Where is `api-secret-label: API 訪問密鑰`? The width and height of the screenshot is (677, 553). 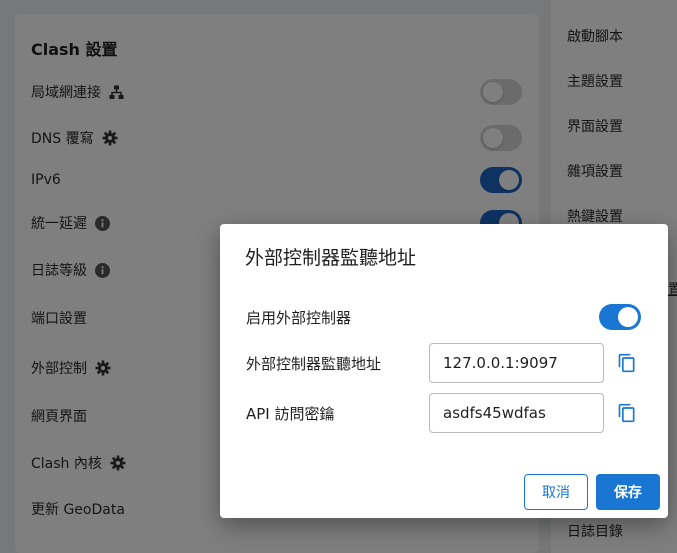 api-secret-label: API 訪問密鑰 is located at coordinates (290, 414).